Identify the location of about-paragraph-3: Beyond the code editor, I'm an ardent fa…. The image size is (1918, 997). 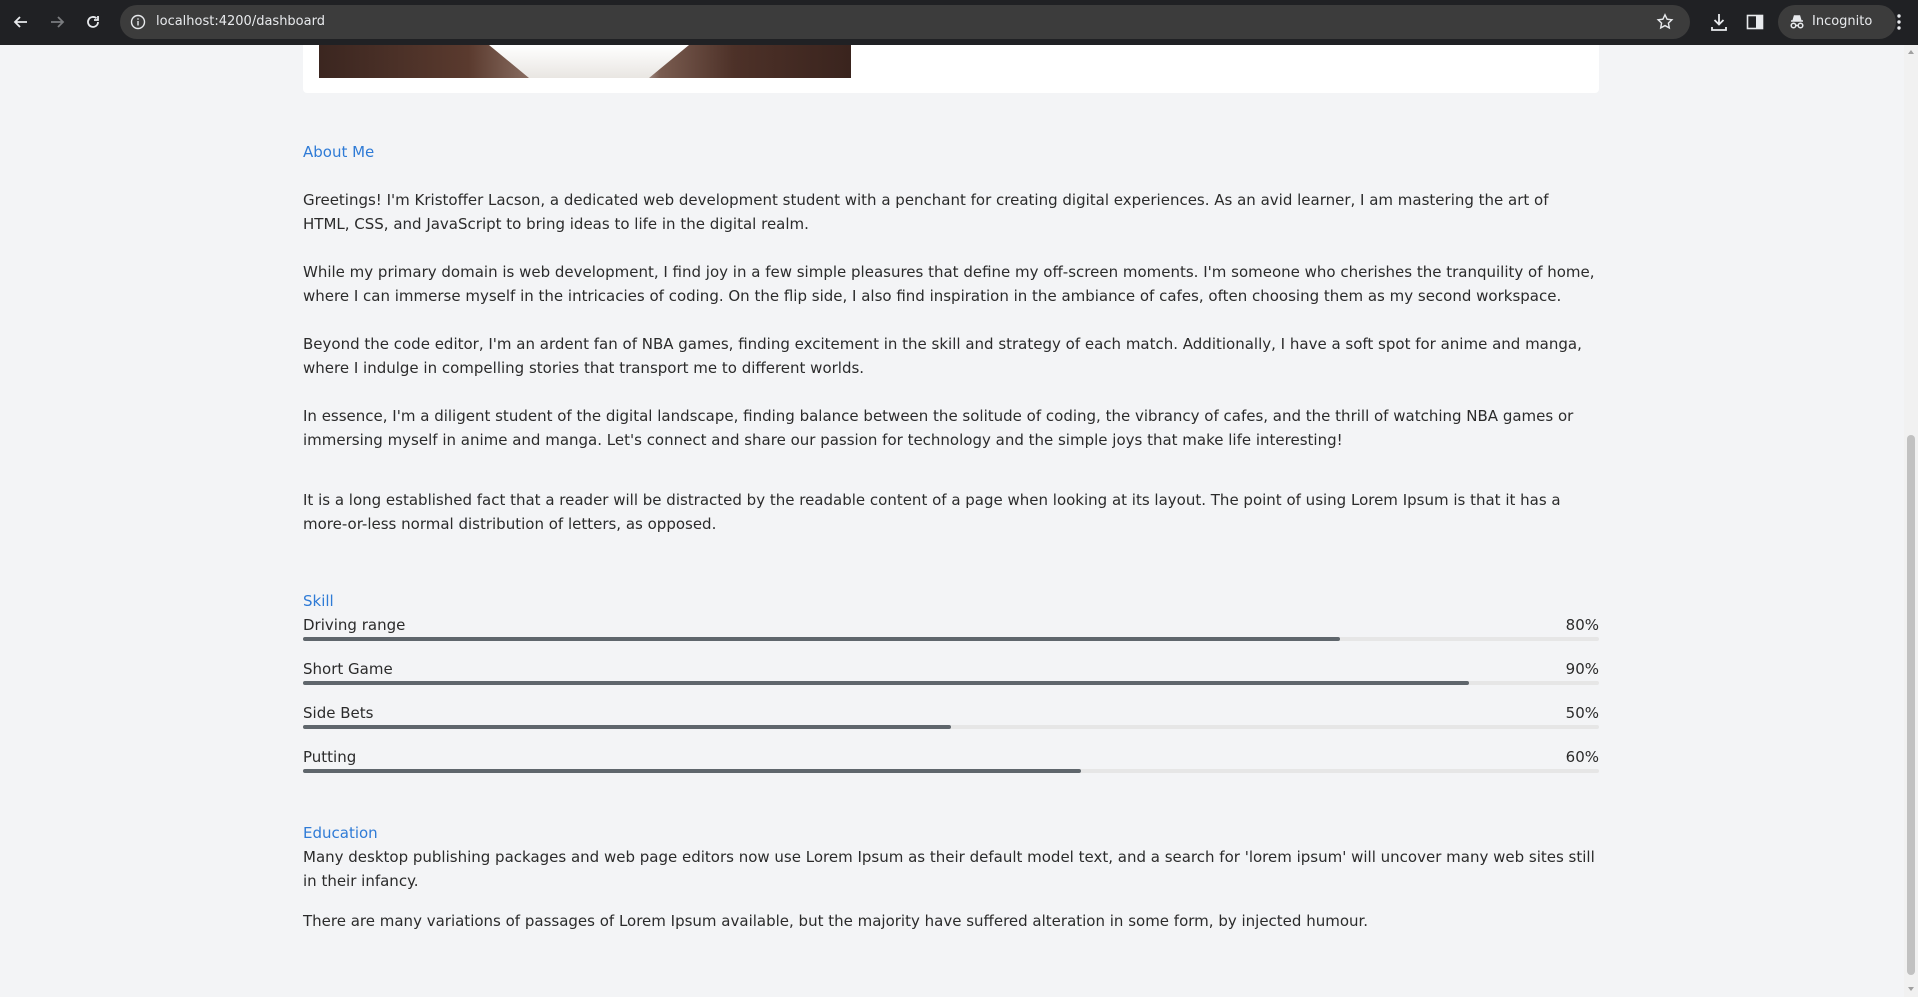
(942, 356).